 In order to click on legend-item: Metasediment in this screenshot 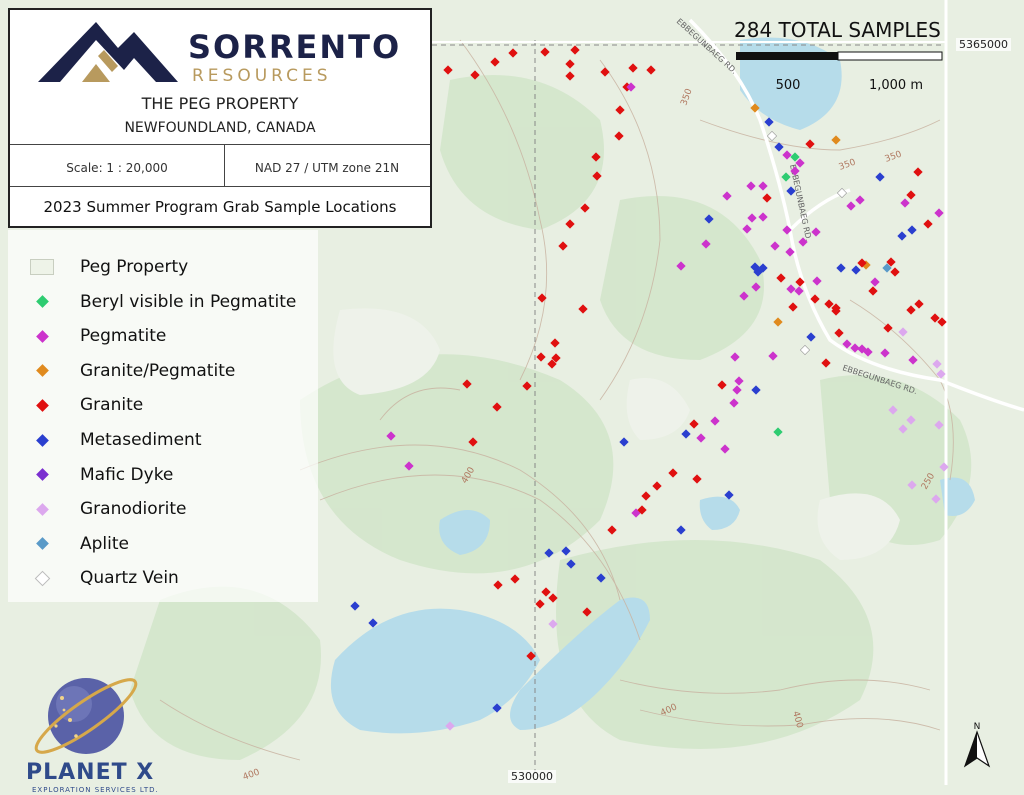, I will do `click(116, 440)`.